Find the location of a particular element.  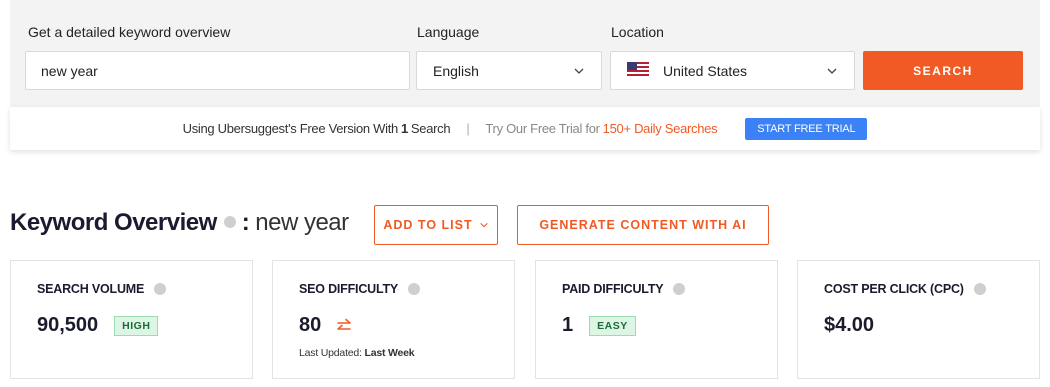

title-colon: : is located at coordinates (245, 222).